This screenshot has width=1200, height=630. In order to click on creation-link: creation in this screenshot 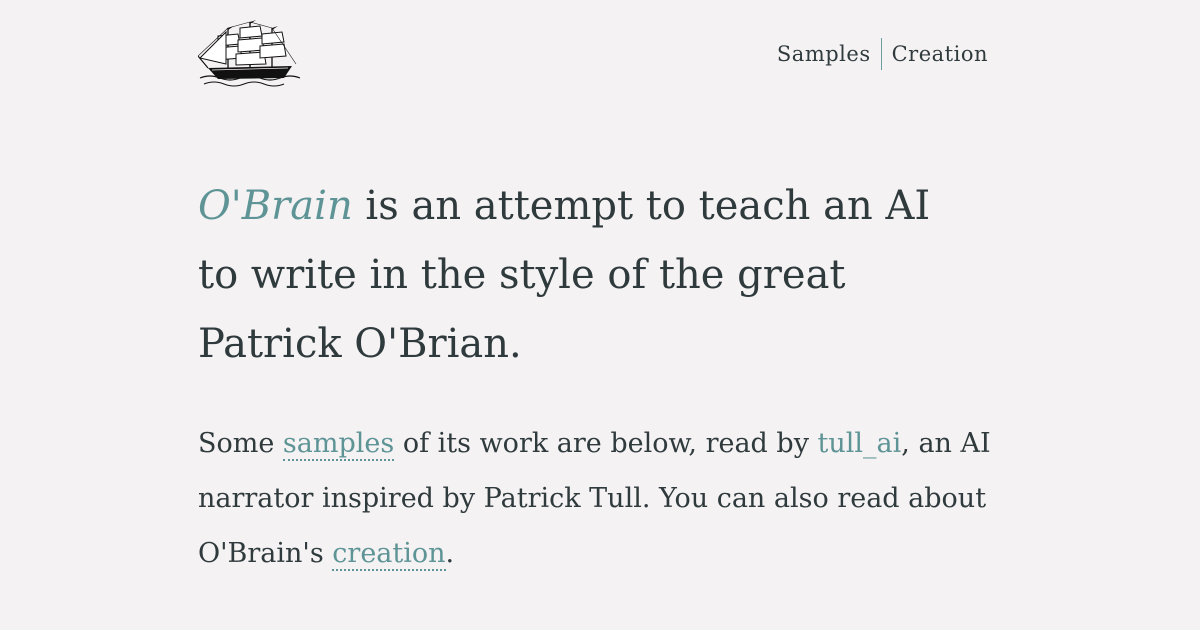, I will do `click(389, 554)`.